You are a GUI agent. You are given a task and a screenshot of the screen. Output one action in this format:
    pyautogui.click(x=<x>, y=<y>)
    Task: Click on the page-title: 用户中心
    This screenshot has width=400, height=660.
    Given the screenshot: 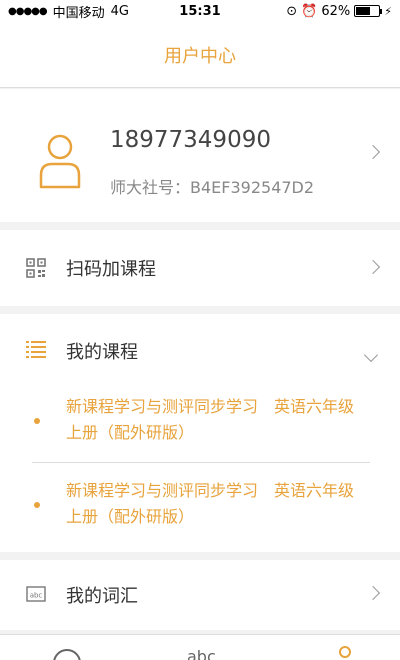 What is the action you would take?
    pyautogui.click(x=200, y=56)
    